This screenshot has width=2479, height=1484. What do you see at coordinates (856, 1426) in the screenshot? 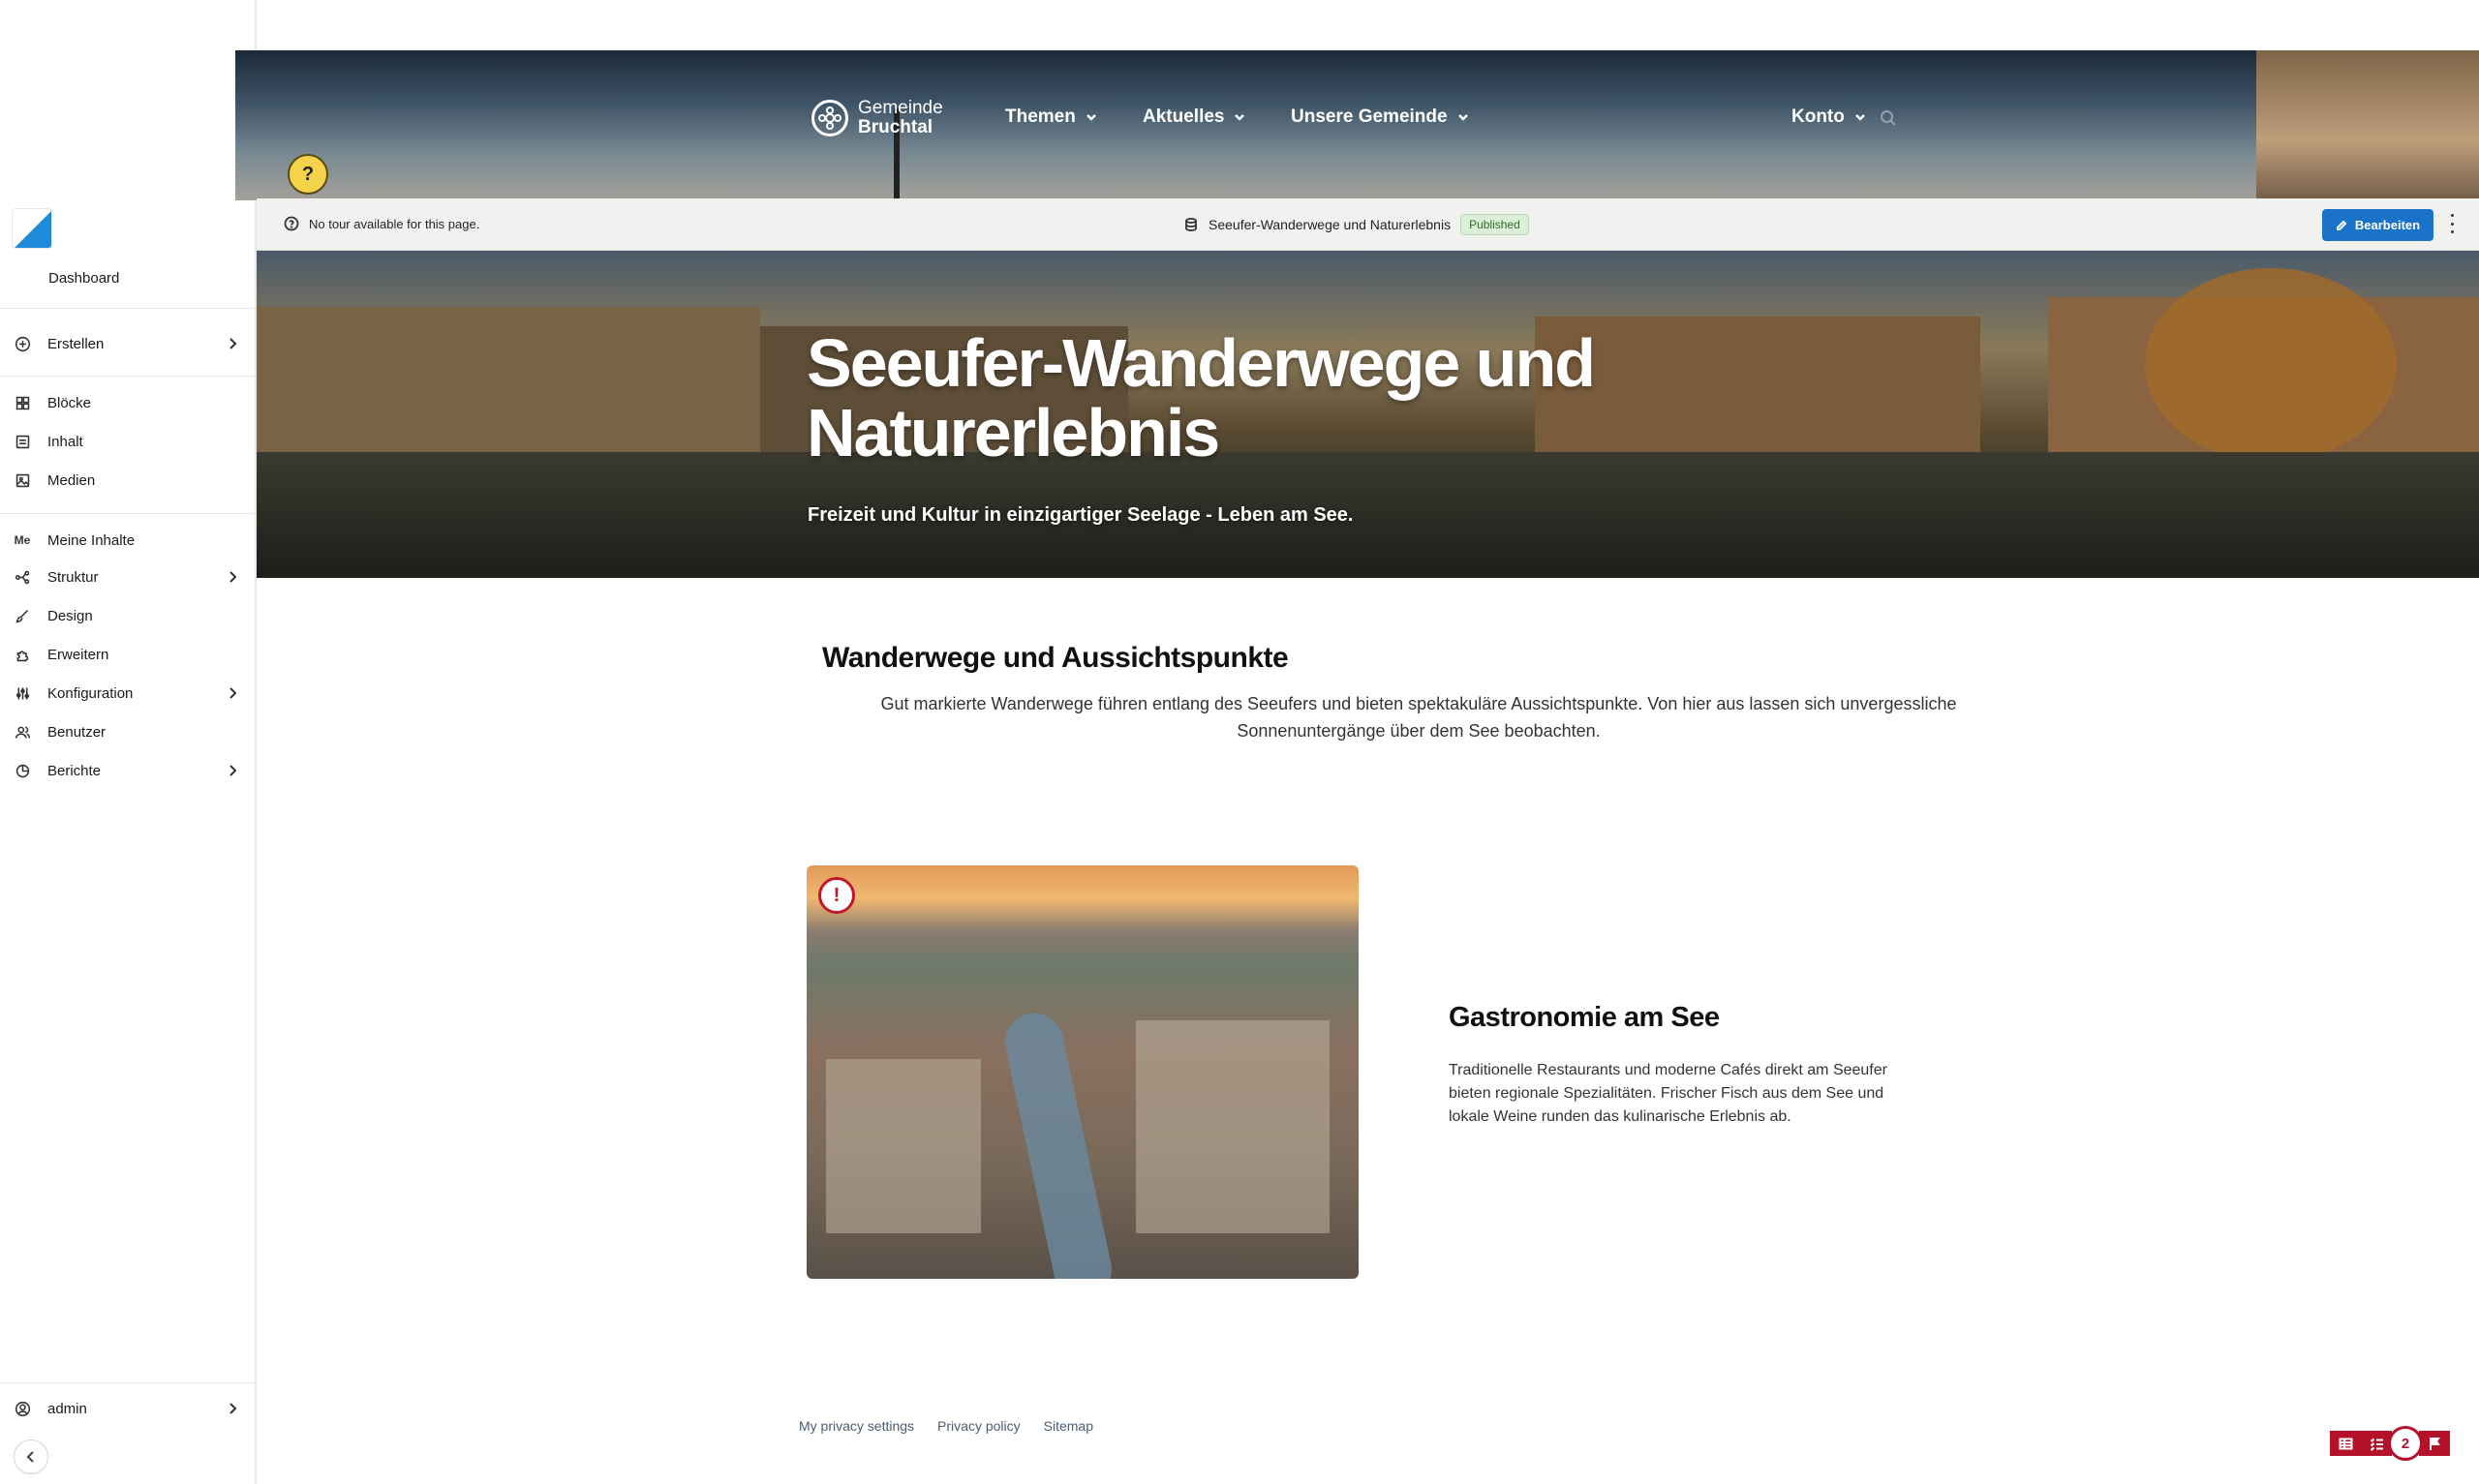
I see `footer-link-privacy-settings: My privacy settings` at bounding box center [856, 1426].